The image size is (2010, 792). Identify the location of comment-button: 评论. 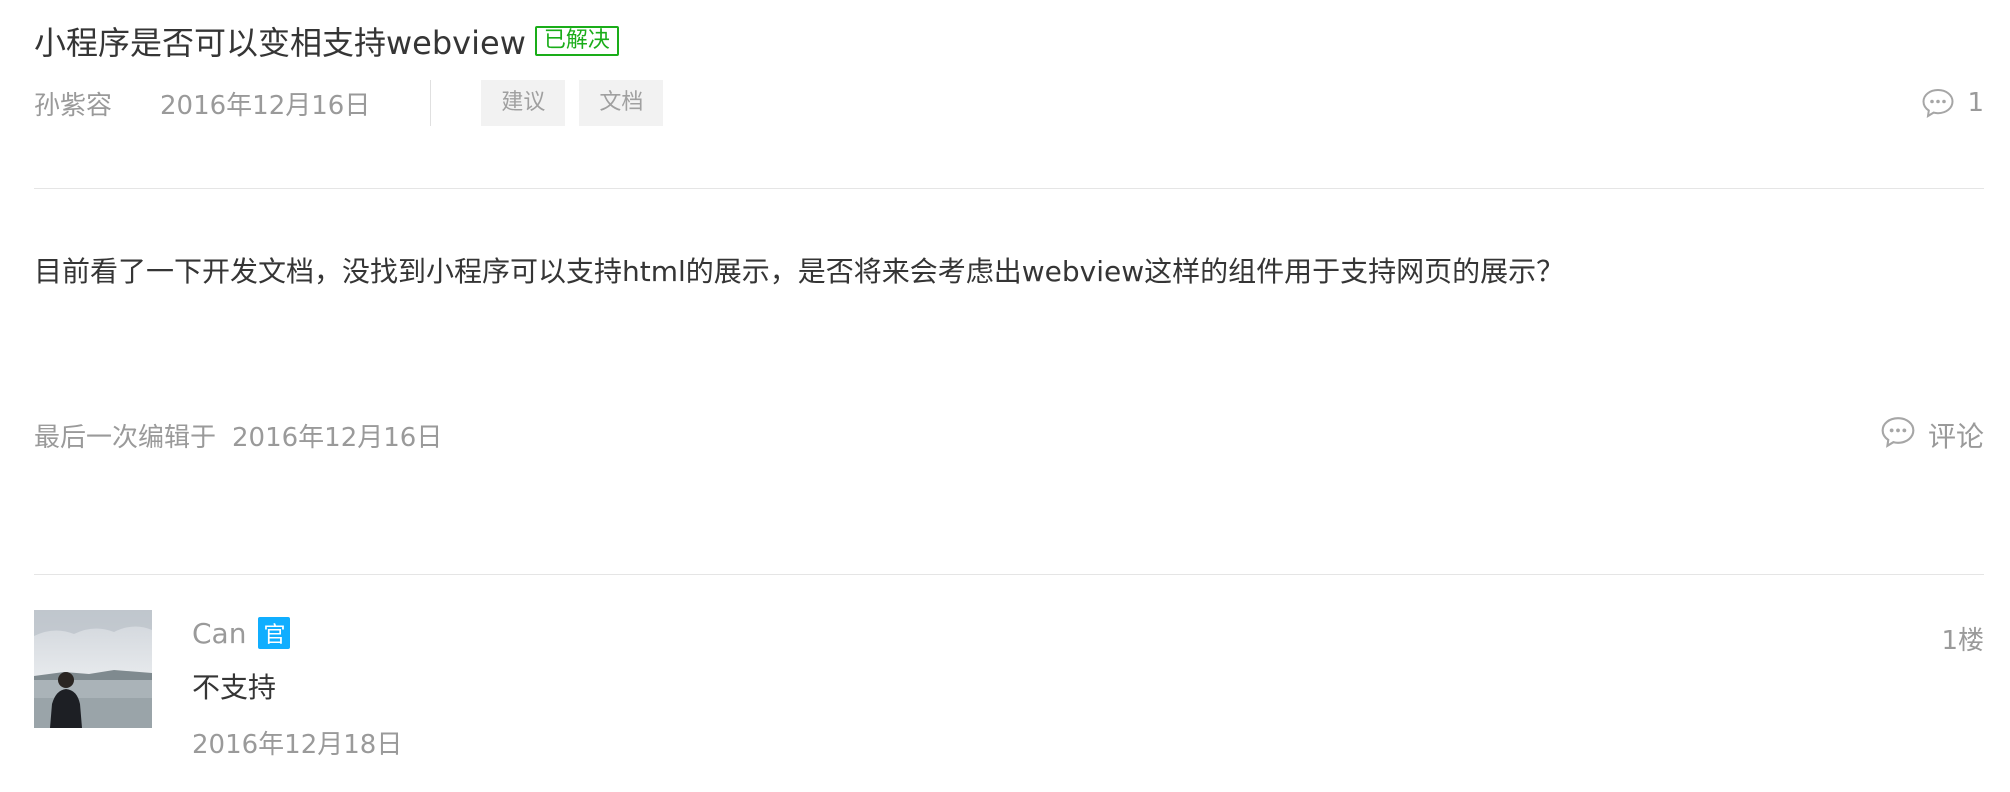
(1932, 435).